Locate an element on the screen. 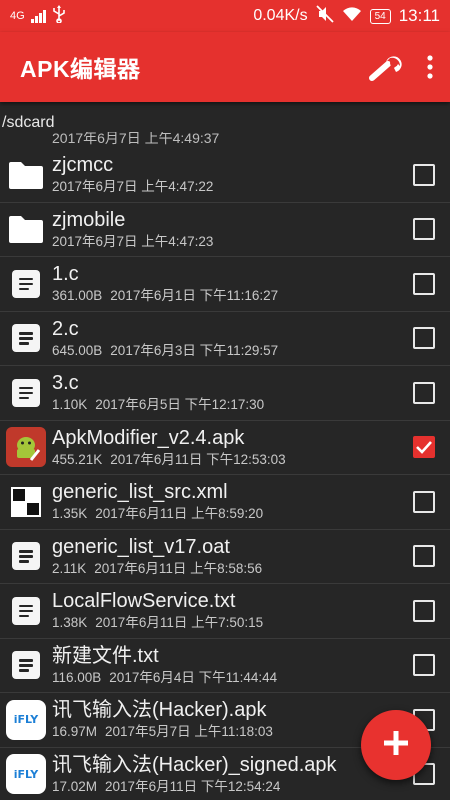 The width and height of the screenshot is (450, 800). file-size: 361.00B is located at coordinates (77, 296).